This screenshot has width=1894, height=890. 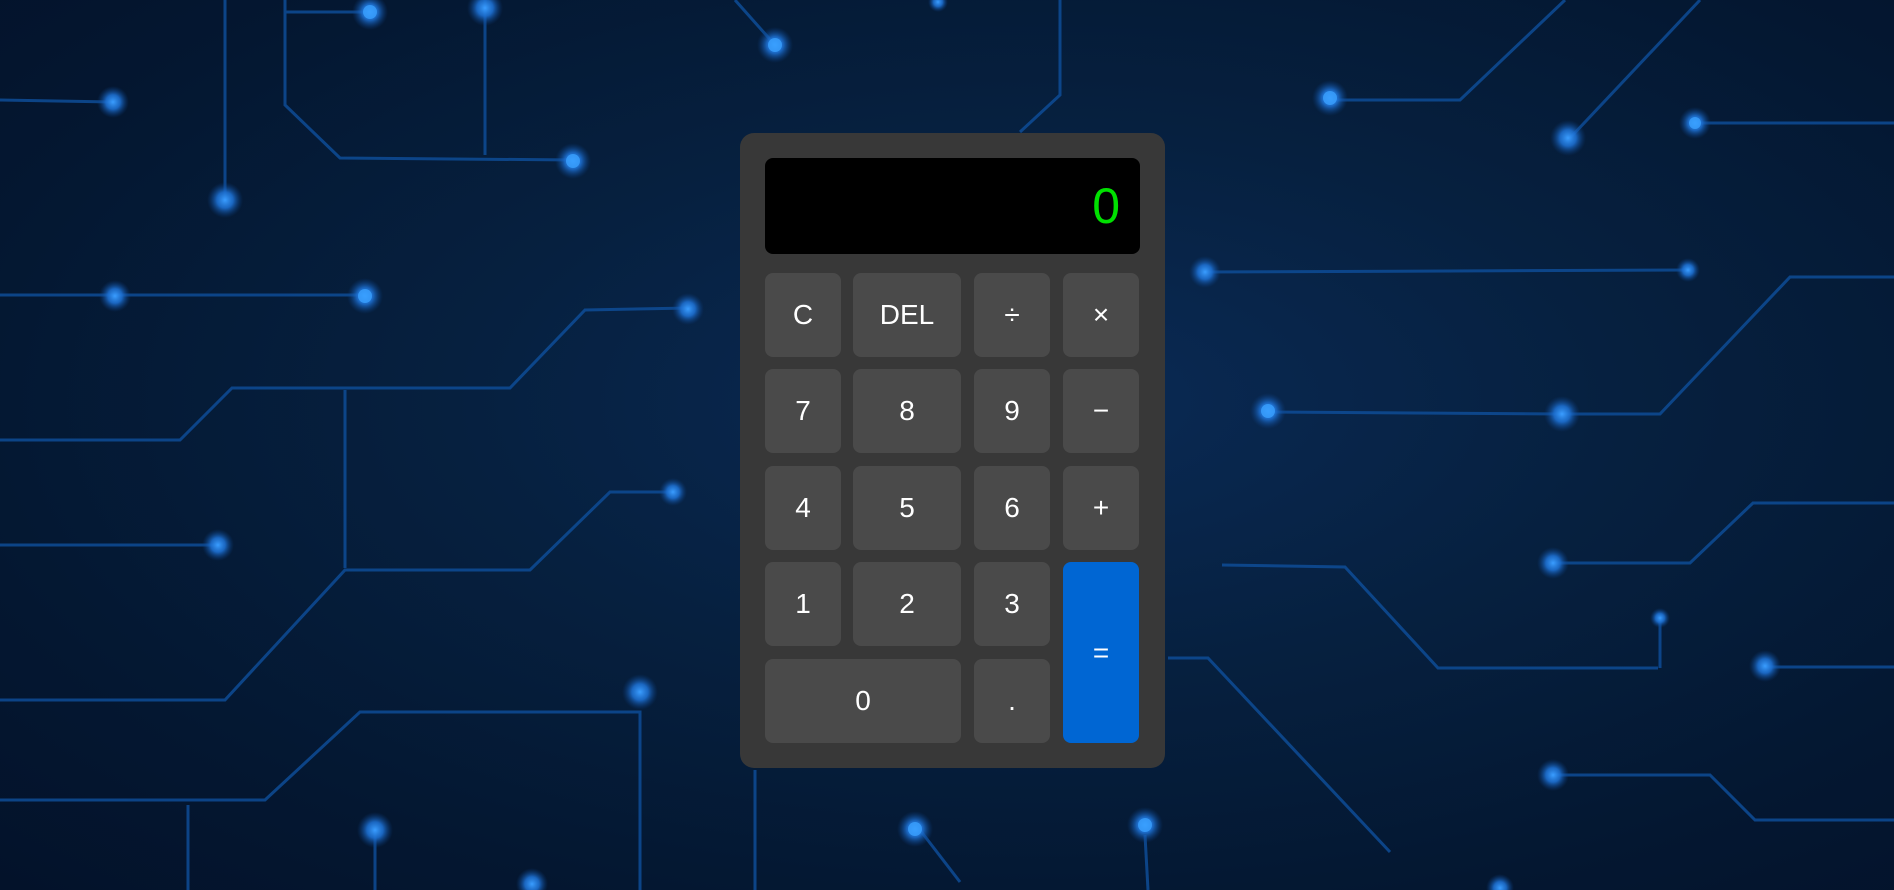 I want to click on digit-4-button: 4, so click(x=803, y=508).